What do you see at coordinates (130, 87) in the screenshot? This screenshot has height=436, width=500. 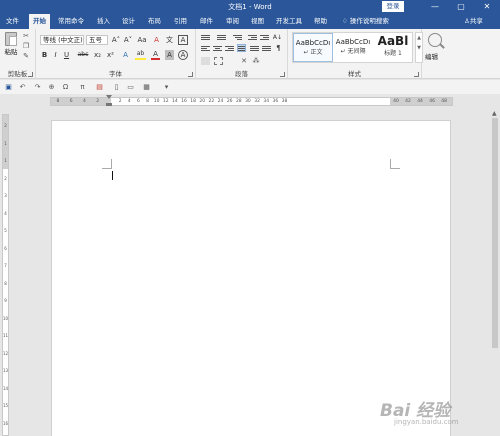 I see `open-icon: ▭` at bounding box center [130, 87].